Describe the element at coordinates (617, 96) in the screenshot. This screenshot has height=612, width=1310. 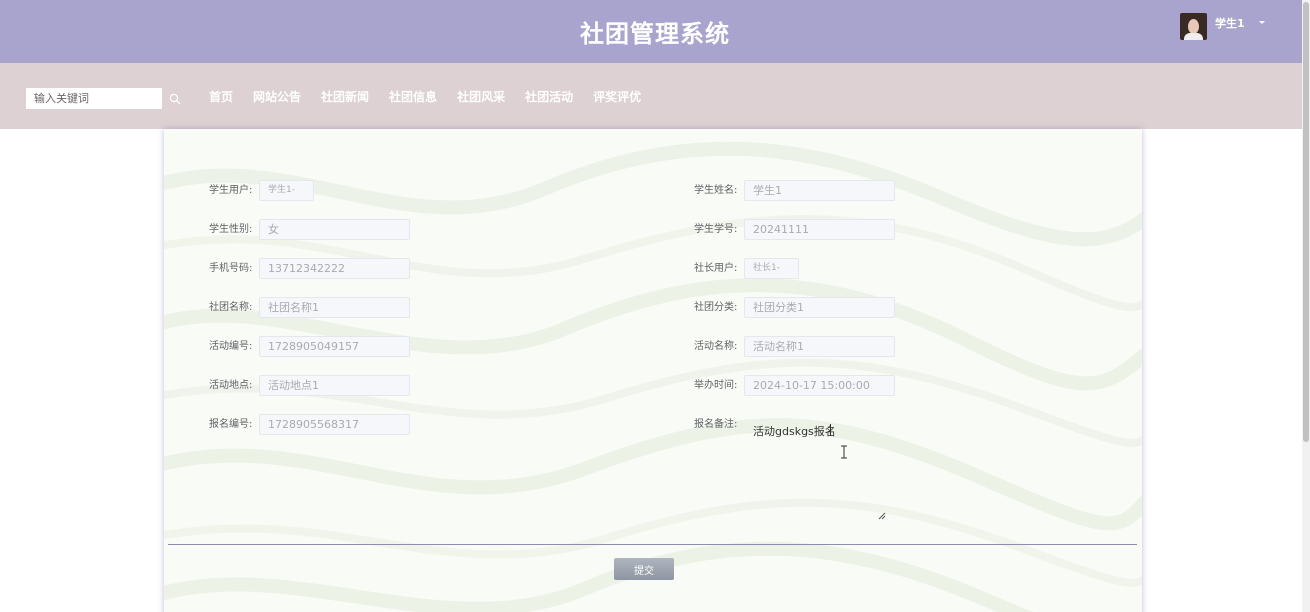
I see `nav-item-awards: 评奖评优` at that location.